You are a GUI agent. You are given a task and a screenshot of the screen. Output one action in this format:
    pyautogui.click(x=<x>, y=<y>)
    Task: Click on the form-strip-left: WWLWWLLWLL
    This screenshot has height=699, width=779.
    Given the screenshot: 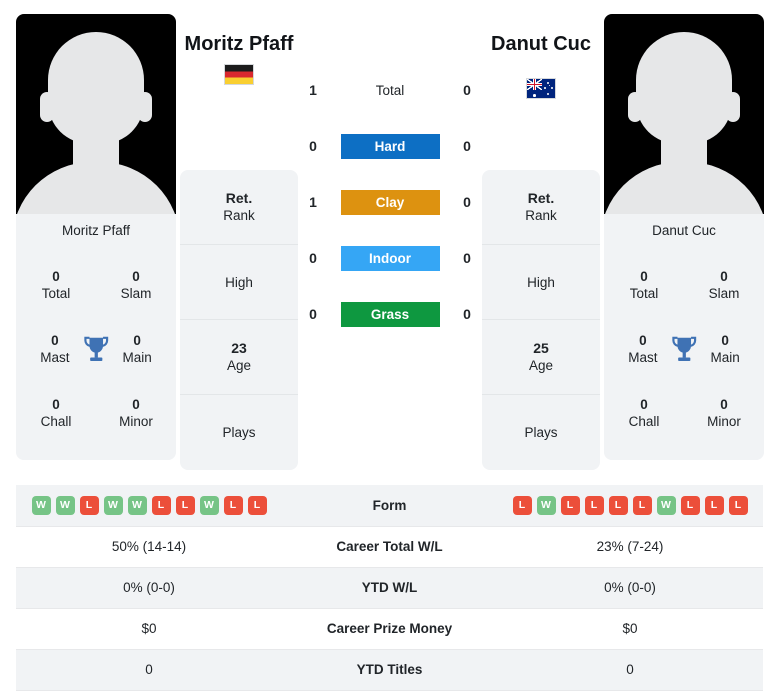 What is the action you would take?
    pyautogui.click(x=149, y=505)
    